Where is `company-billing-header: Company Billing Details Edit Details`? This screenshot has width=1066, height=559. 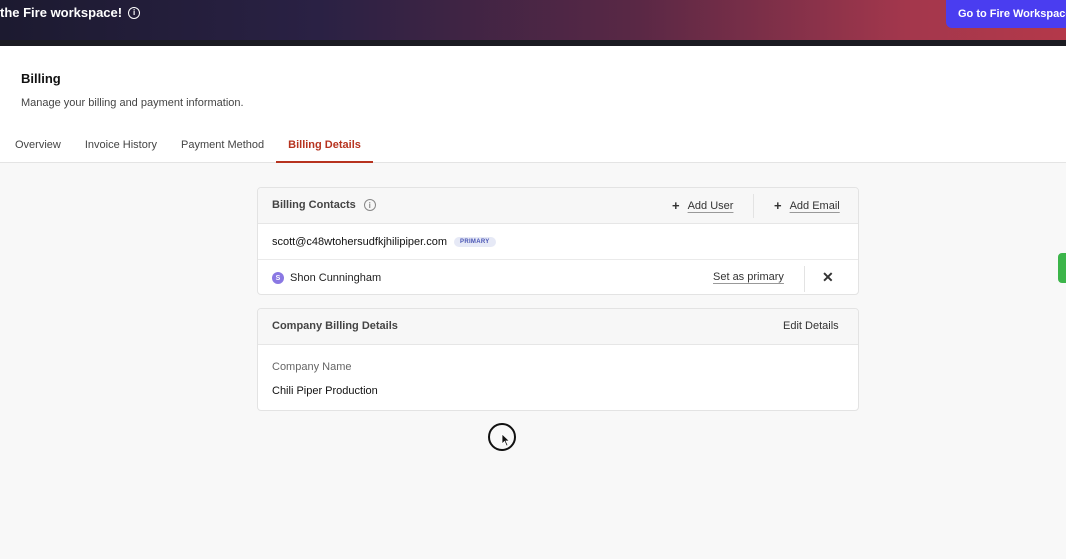 company-billing-header: Company Billing Details Edit Details is located at coordinates (558, 327).